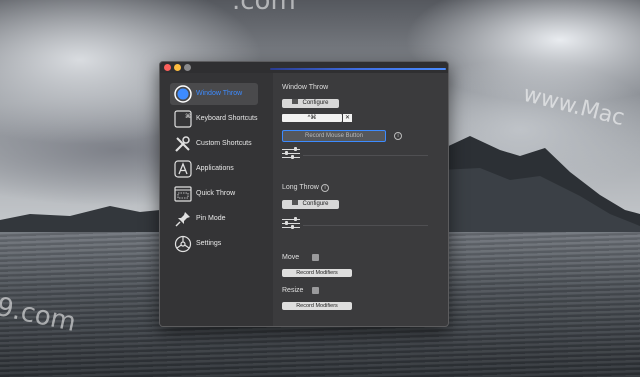  I want to click on sidebar-item-applications: Applications, so click(214, 169).